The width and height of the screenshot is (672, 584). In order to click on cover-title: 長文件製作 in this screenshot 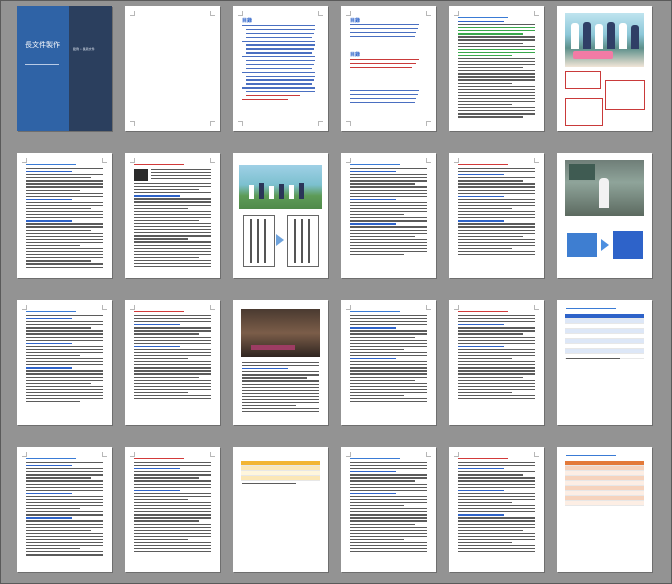, I will do `click(42, 45)`.